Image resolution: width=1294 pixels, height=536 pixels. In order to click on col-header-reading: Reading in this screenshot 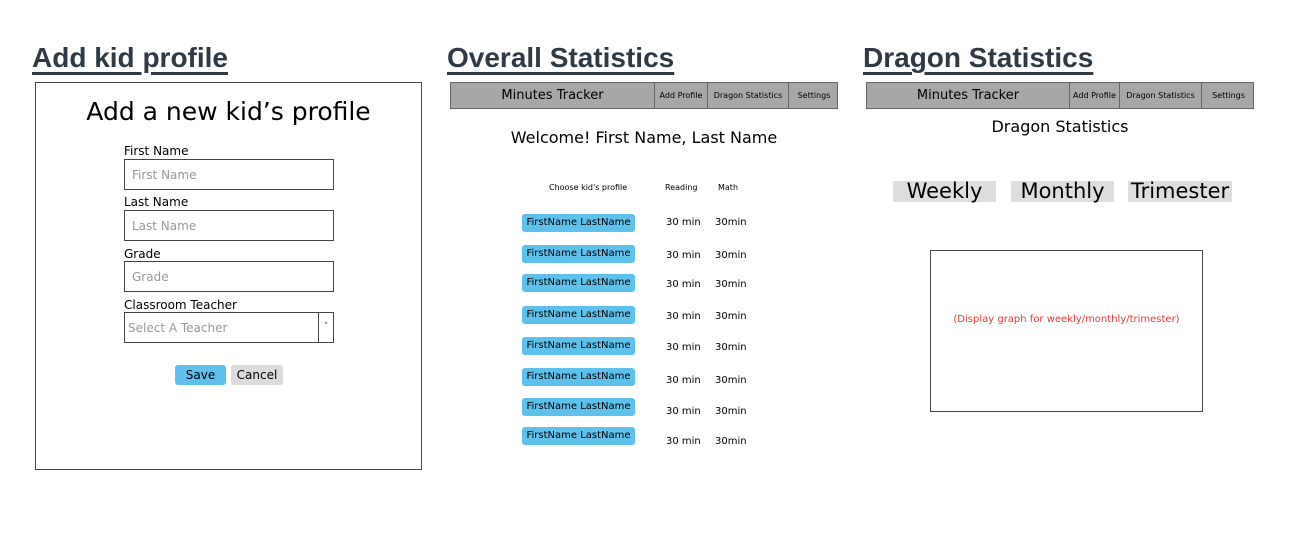, I will do `click(681, 187)`.